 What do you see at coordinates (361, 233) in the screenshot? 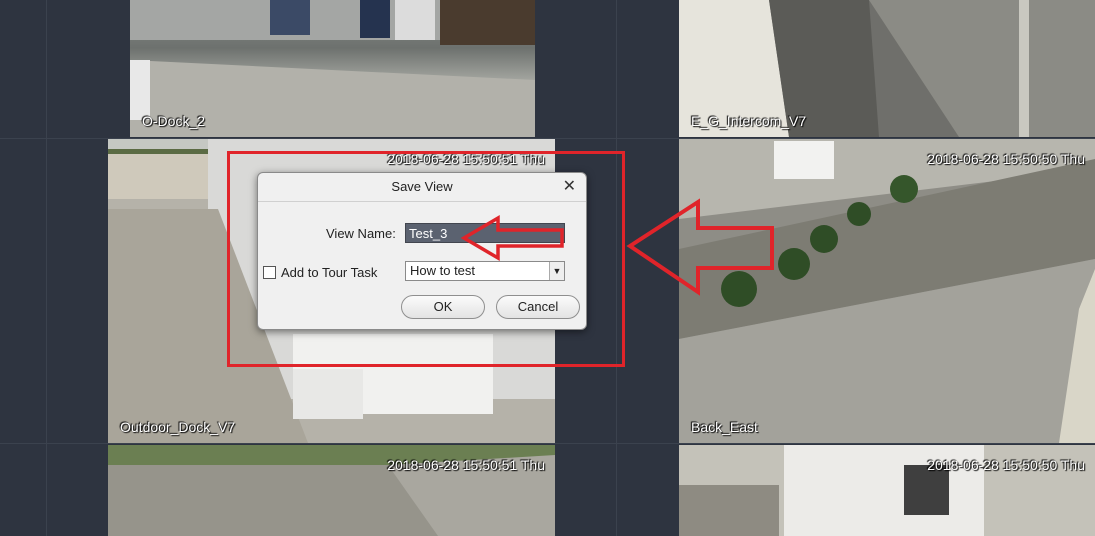
I see `view-name-label: View Name:` at bounding box center [361, 233].